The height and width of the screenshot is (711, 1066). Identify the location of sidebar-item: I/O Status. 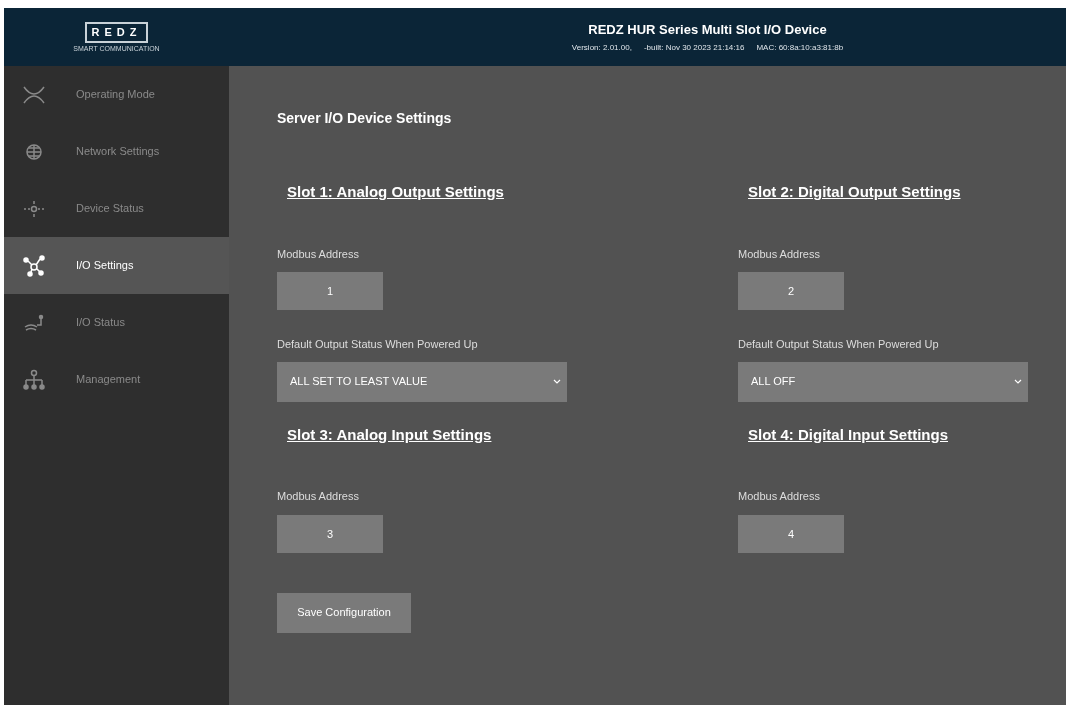
(116, 322).